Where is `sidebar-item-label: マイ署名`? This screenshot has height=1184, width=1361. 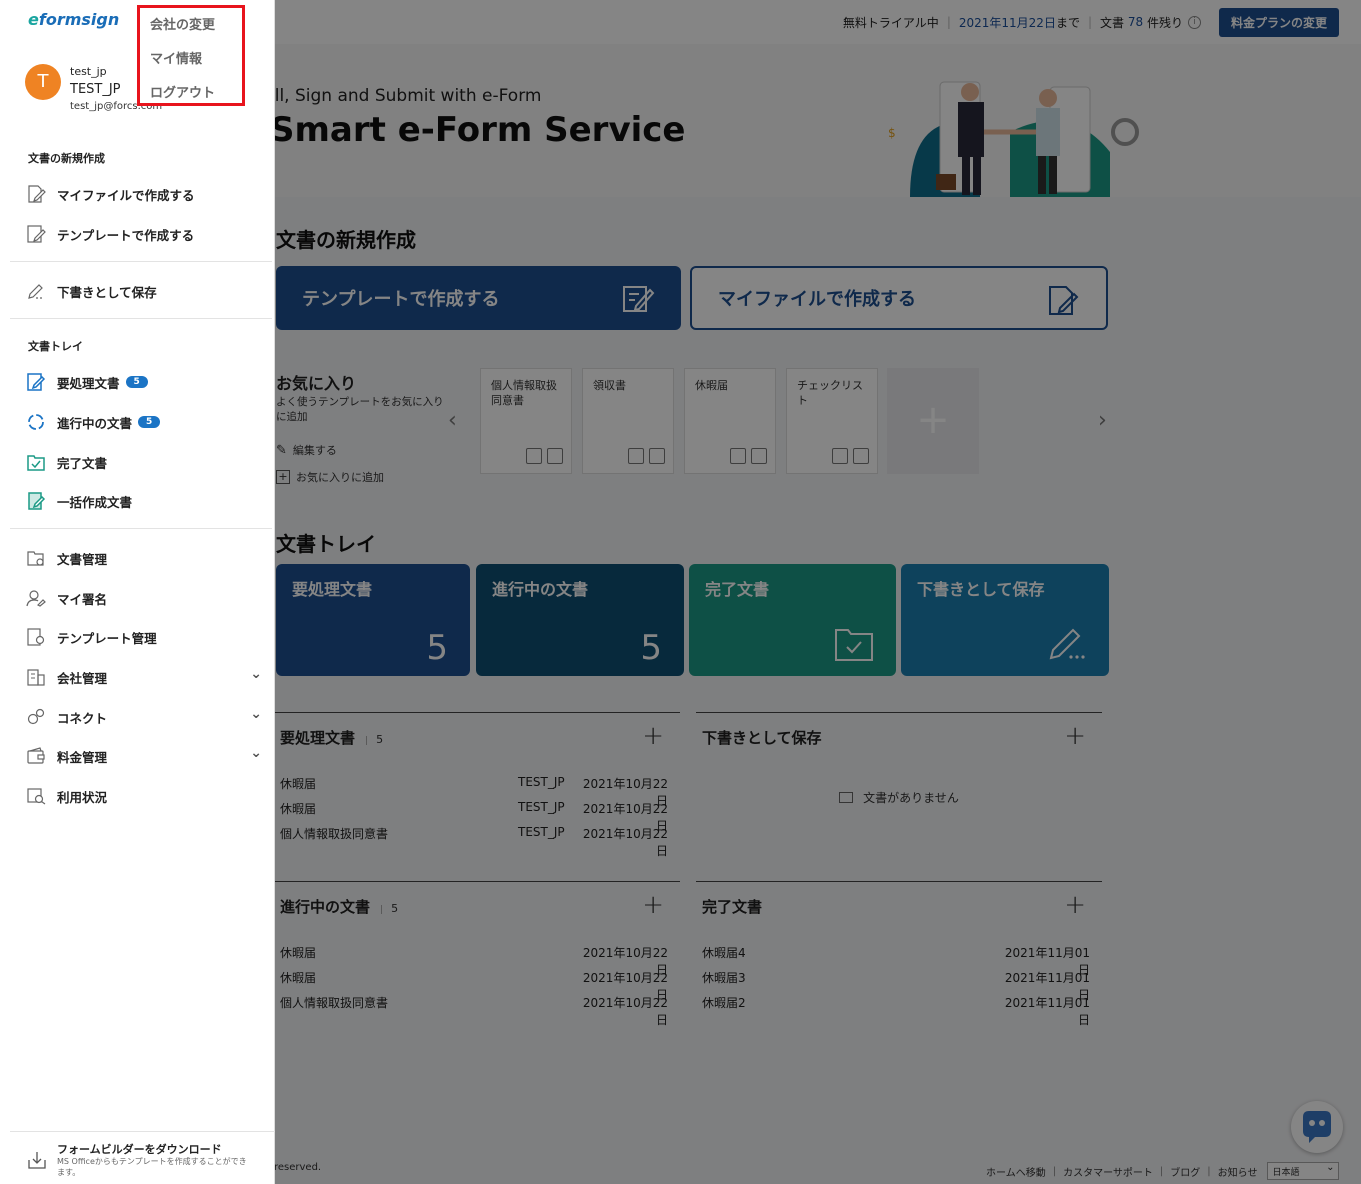
sidebar-item-label: マイ署名 is located at coordinates (82, 599).